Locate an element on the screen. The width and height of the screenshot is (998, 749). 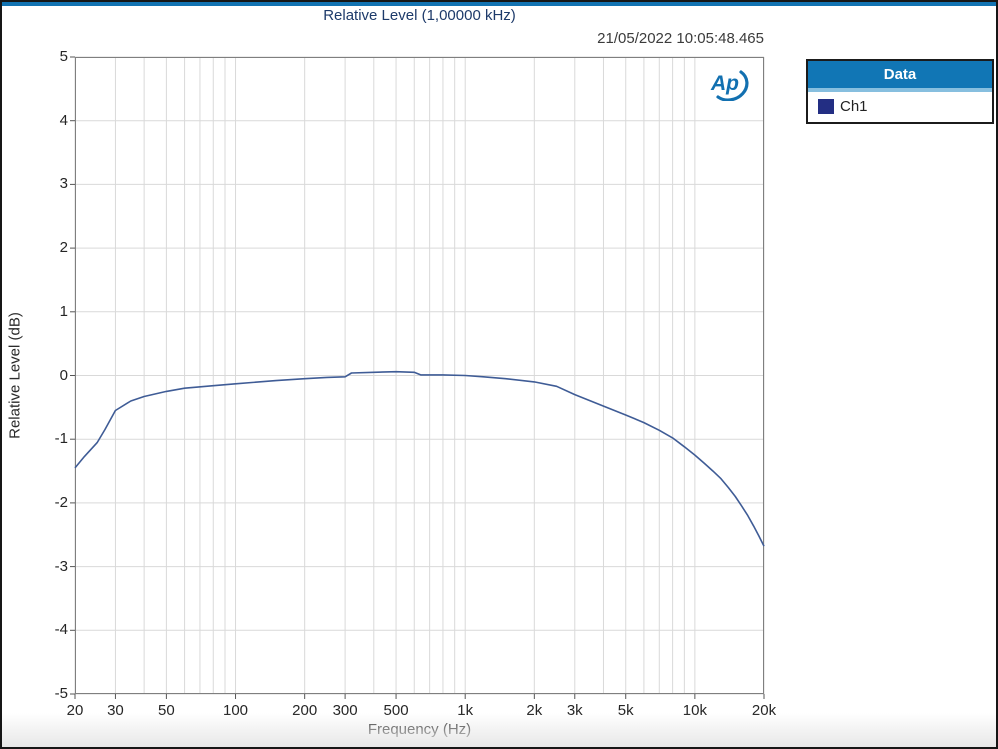
y-tick-label: 0 is located at coordinates (63, 375).